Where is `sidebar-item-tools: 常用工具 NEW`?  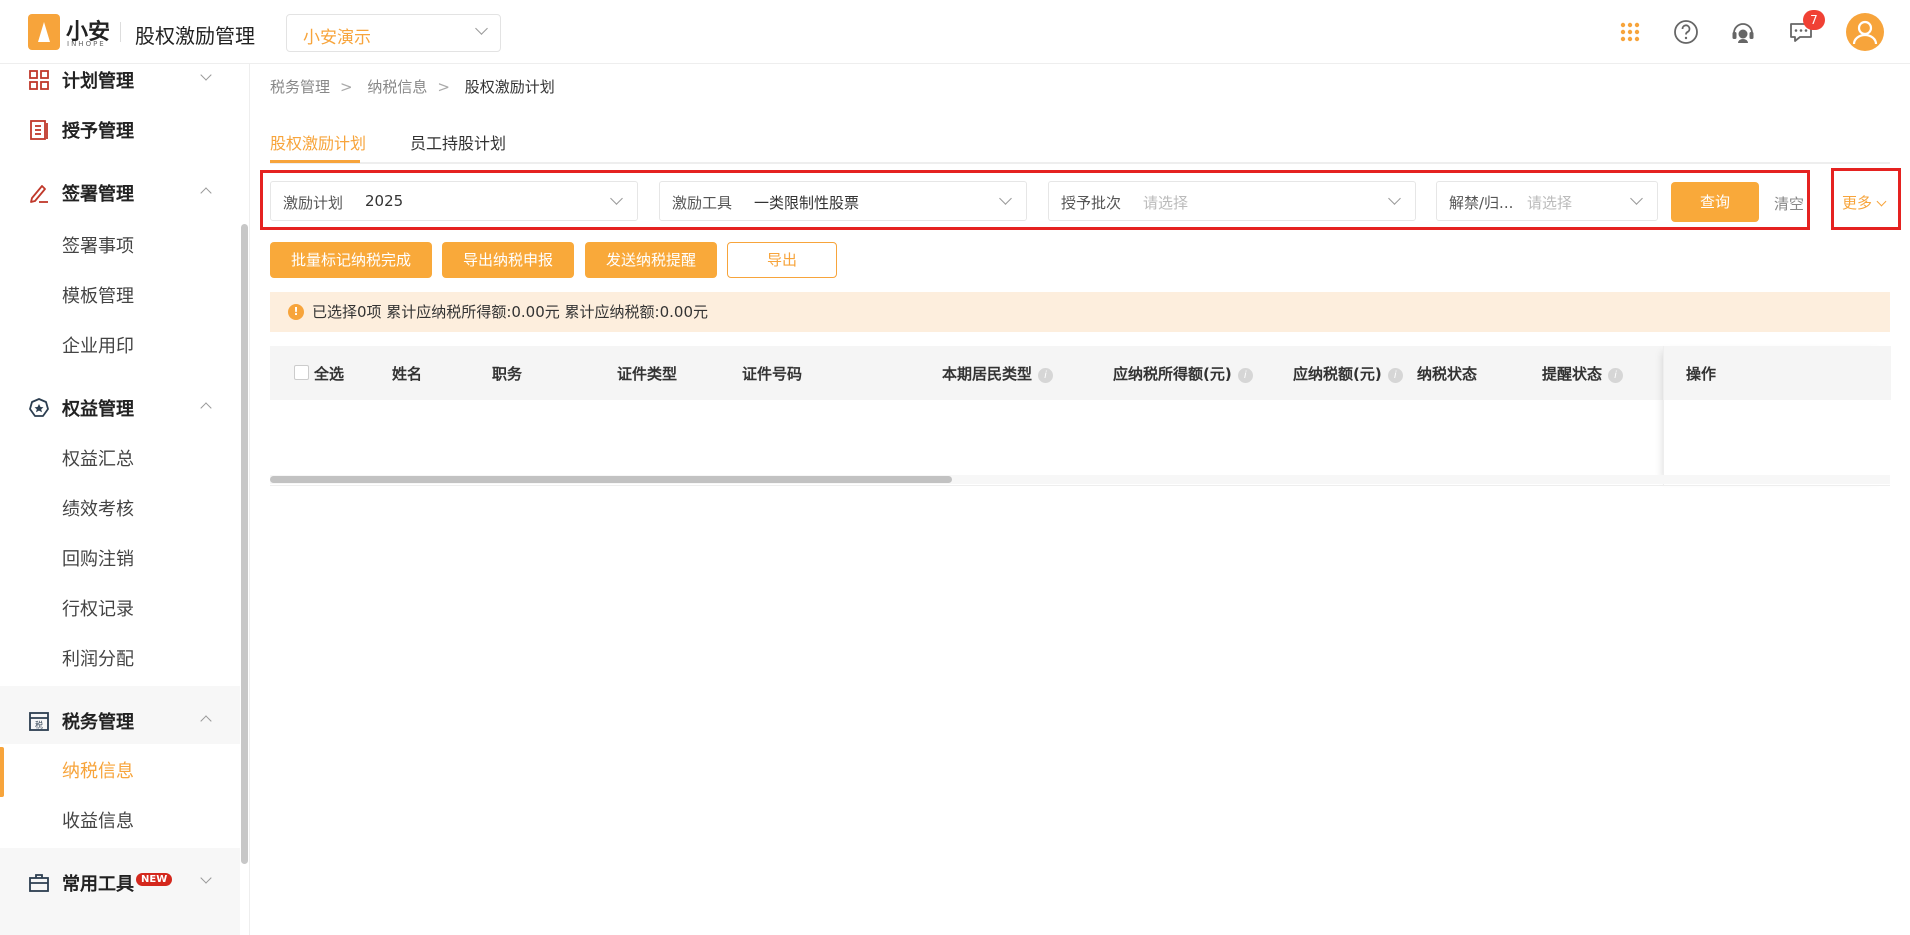
sidebar-item-tools: 常用工具 NEW is located at coordinates (120, 882).